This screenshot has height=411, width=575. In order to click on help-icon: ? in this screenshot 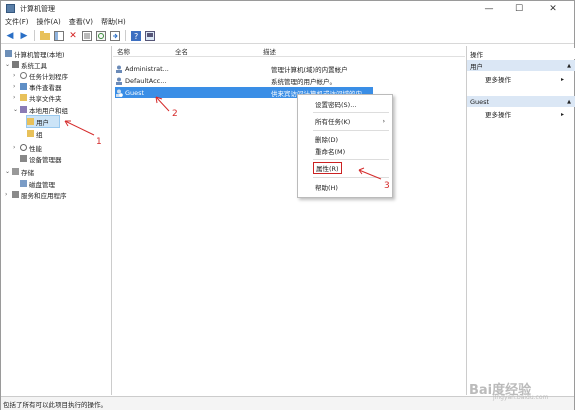, I will do `click(136, 36)`.